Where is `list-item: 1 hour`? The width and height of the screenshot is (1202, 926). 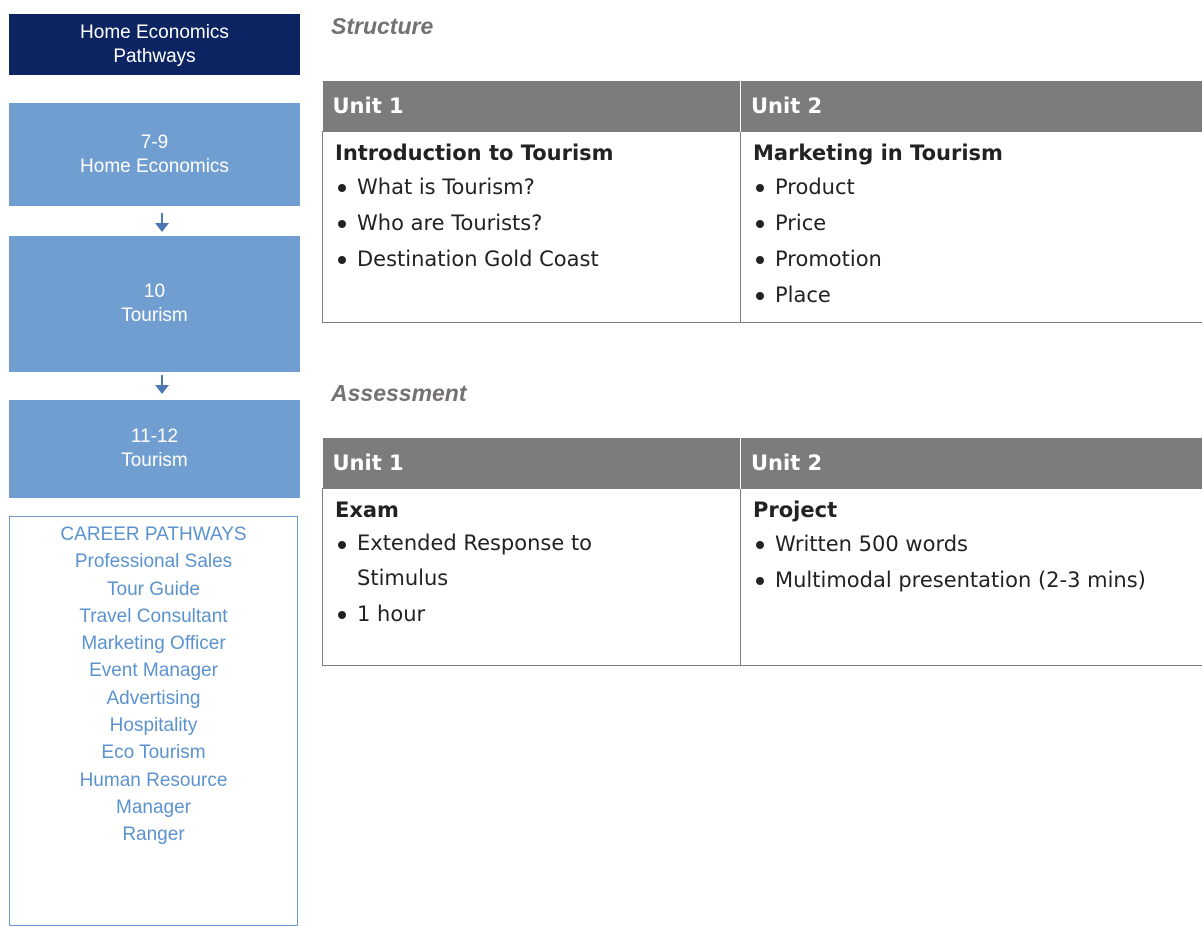 list-item: 1 hour is located at coordinates (500, 614).